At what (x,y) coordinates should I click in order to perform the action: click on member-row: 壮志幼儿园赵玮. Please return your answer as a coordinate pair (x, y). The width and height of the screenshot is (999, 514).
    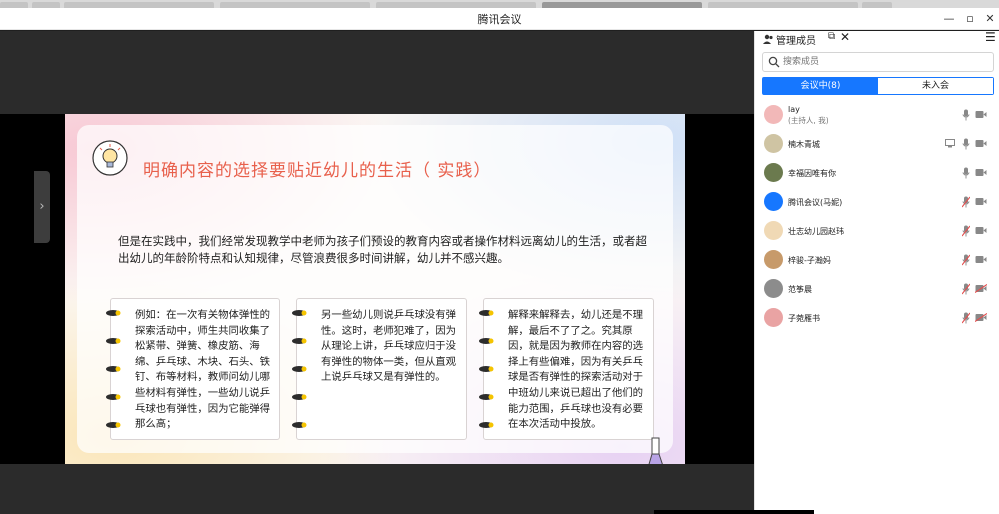
    Looking at the image, I should click on (877, 231).